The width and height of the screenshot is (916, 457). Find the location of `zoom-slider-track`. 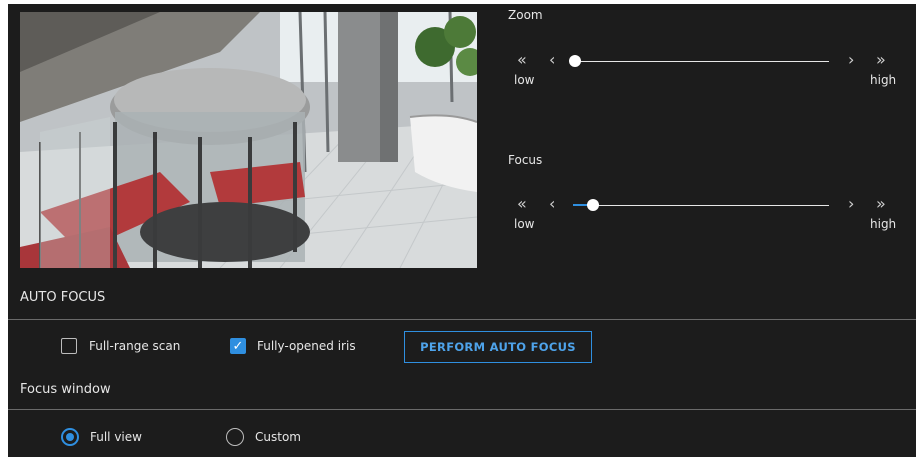

zoom-slider-track is located at coordinates (701, 61).